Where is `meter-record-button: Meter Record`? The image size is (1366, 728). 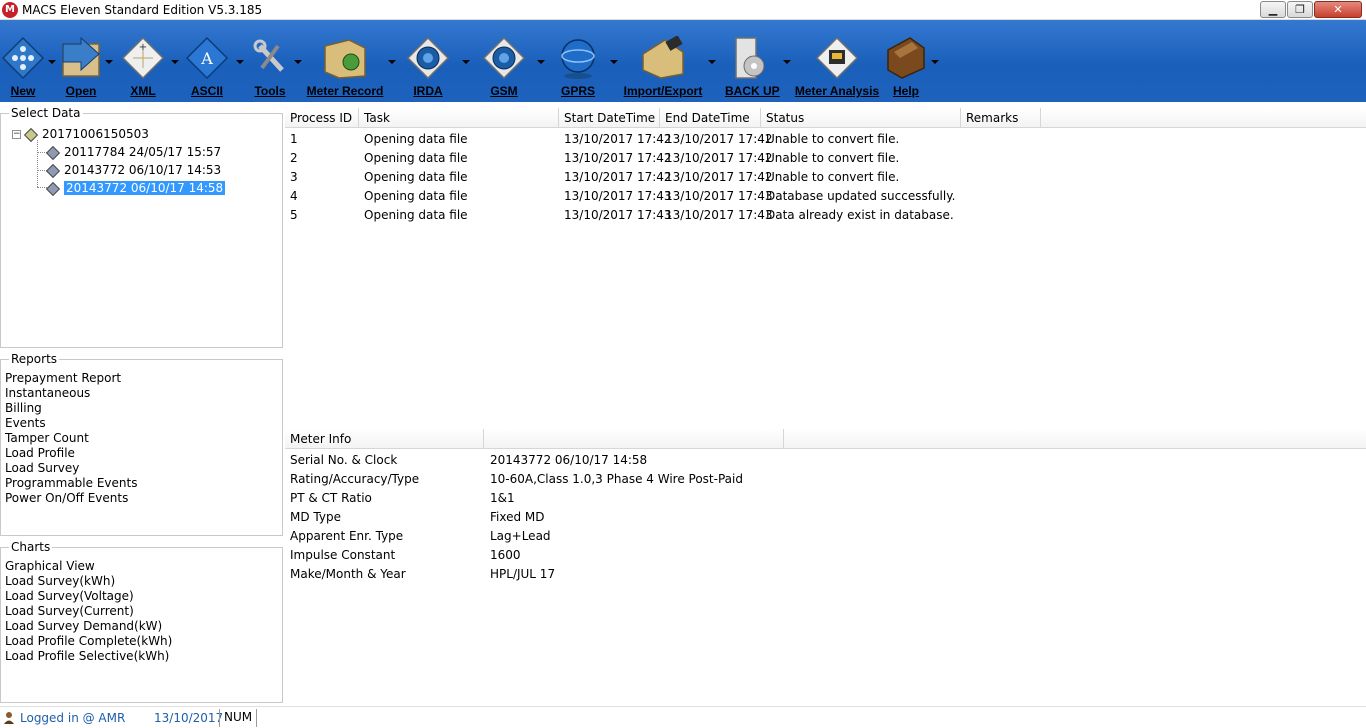
meter-record-button: Meter Record is located at coordinates (350, 61).